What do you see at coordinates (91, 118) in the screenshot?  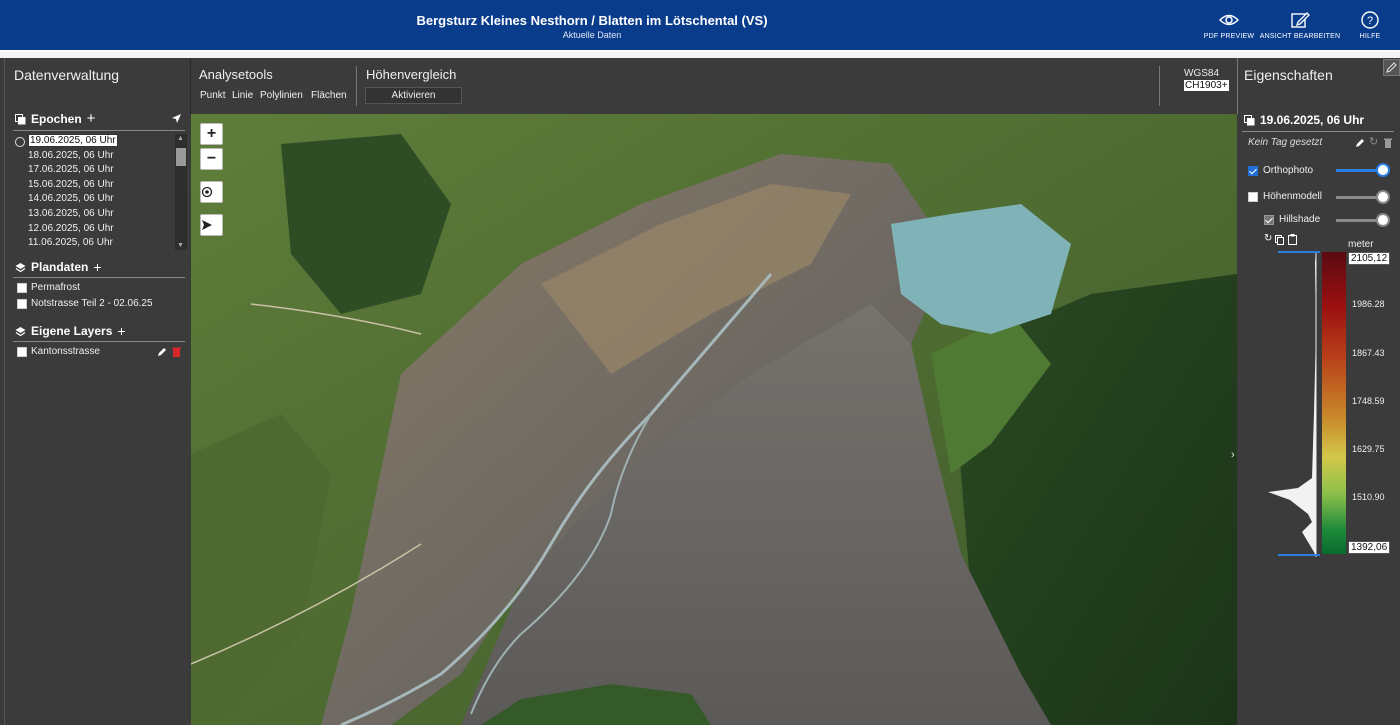 I see `add-epoch-icon: +` at bounding box center [91, 118].